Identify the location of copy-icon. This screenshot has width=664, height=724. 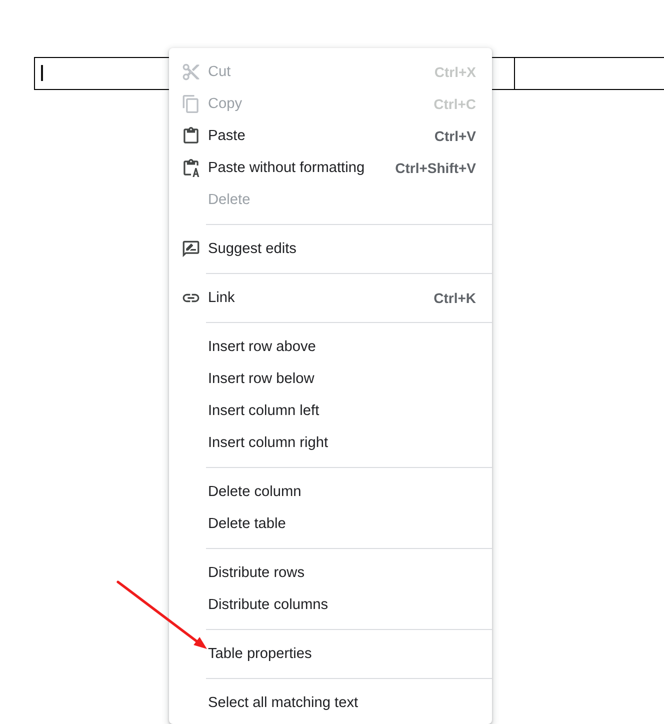
(191, 104).